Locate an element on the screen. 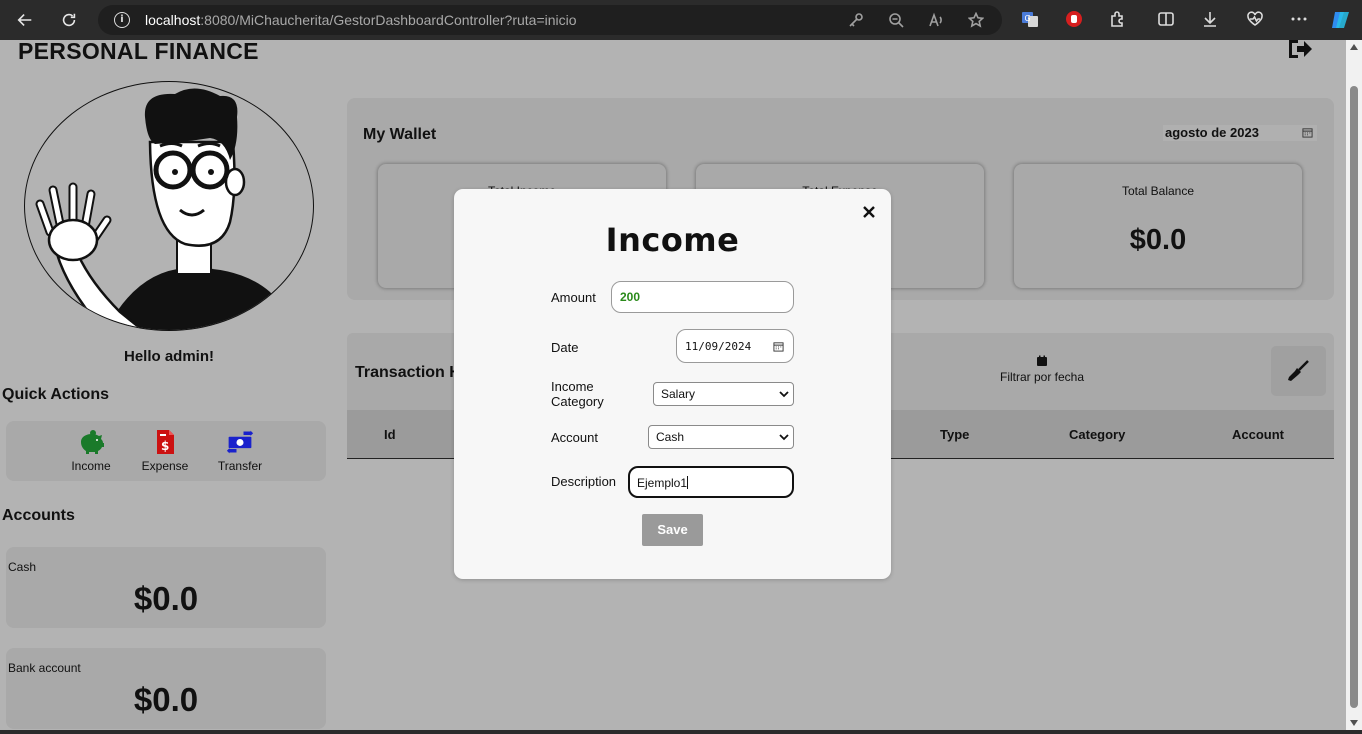  select-value: Cash is located at coordinates (670, 437).